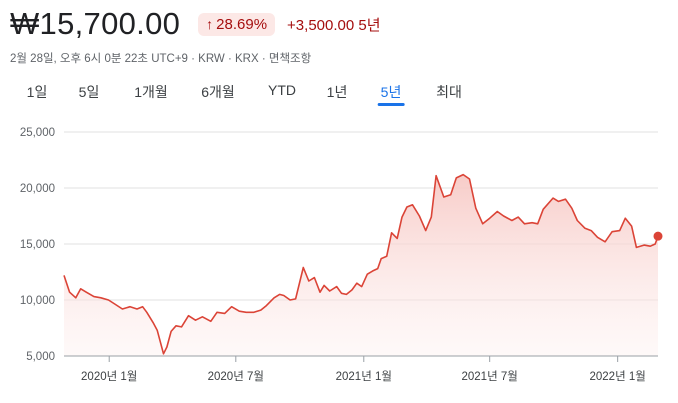 This screenshot has width=678, height=403. What do you see at coordinates (37, 245) in the screenshot?
I see `y-tick-label: 15,000` at bounding box center [37, 245].